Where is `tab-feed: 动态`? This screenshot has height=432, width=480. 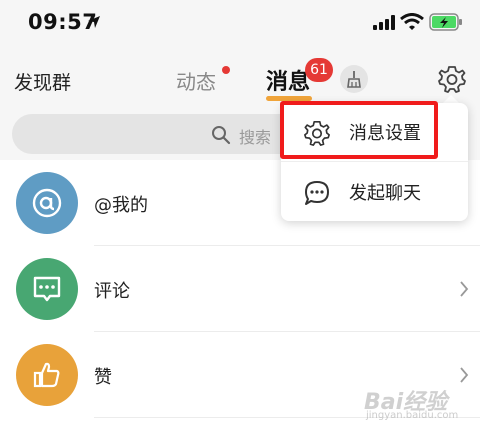 tab-feed: 动态 is located at coordinates (196, 80).